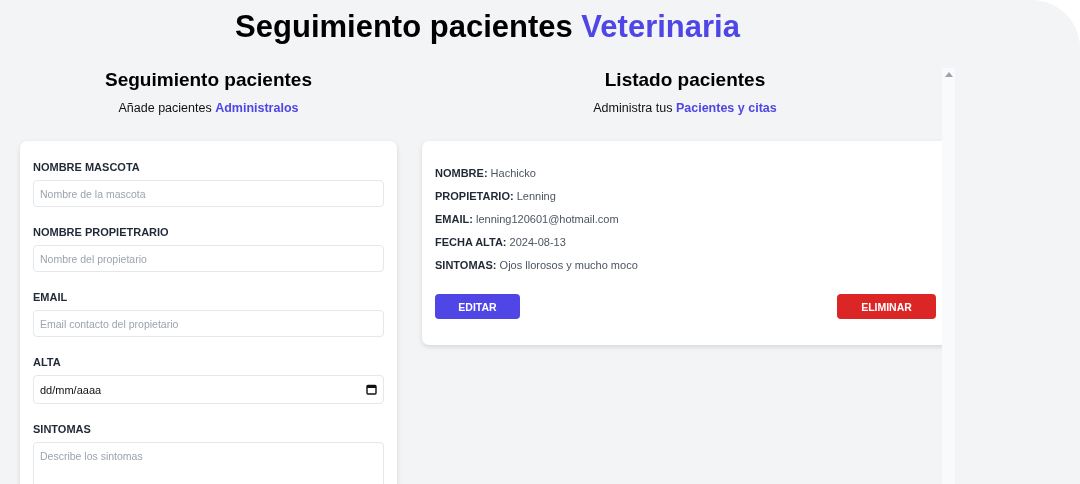  What do you see at coordinates (71, 389) in the screenshot?
I see `date-placeholder: dd/mm/aaaa` at bounding box center [71, 389].